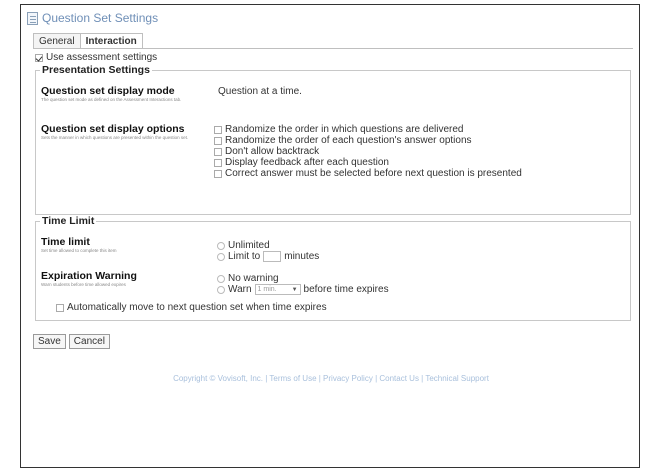  I want to click on option-no-backtrack: Don't allow backtrack, so click(368, 151).